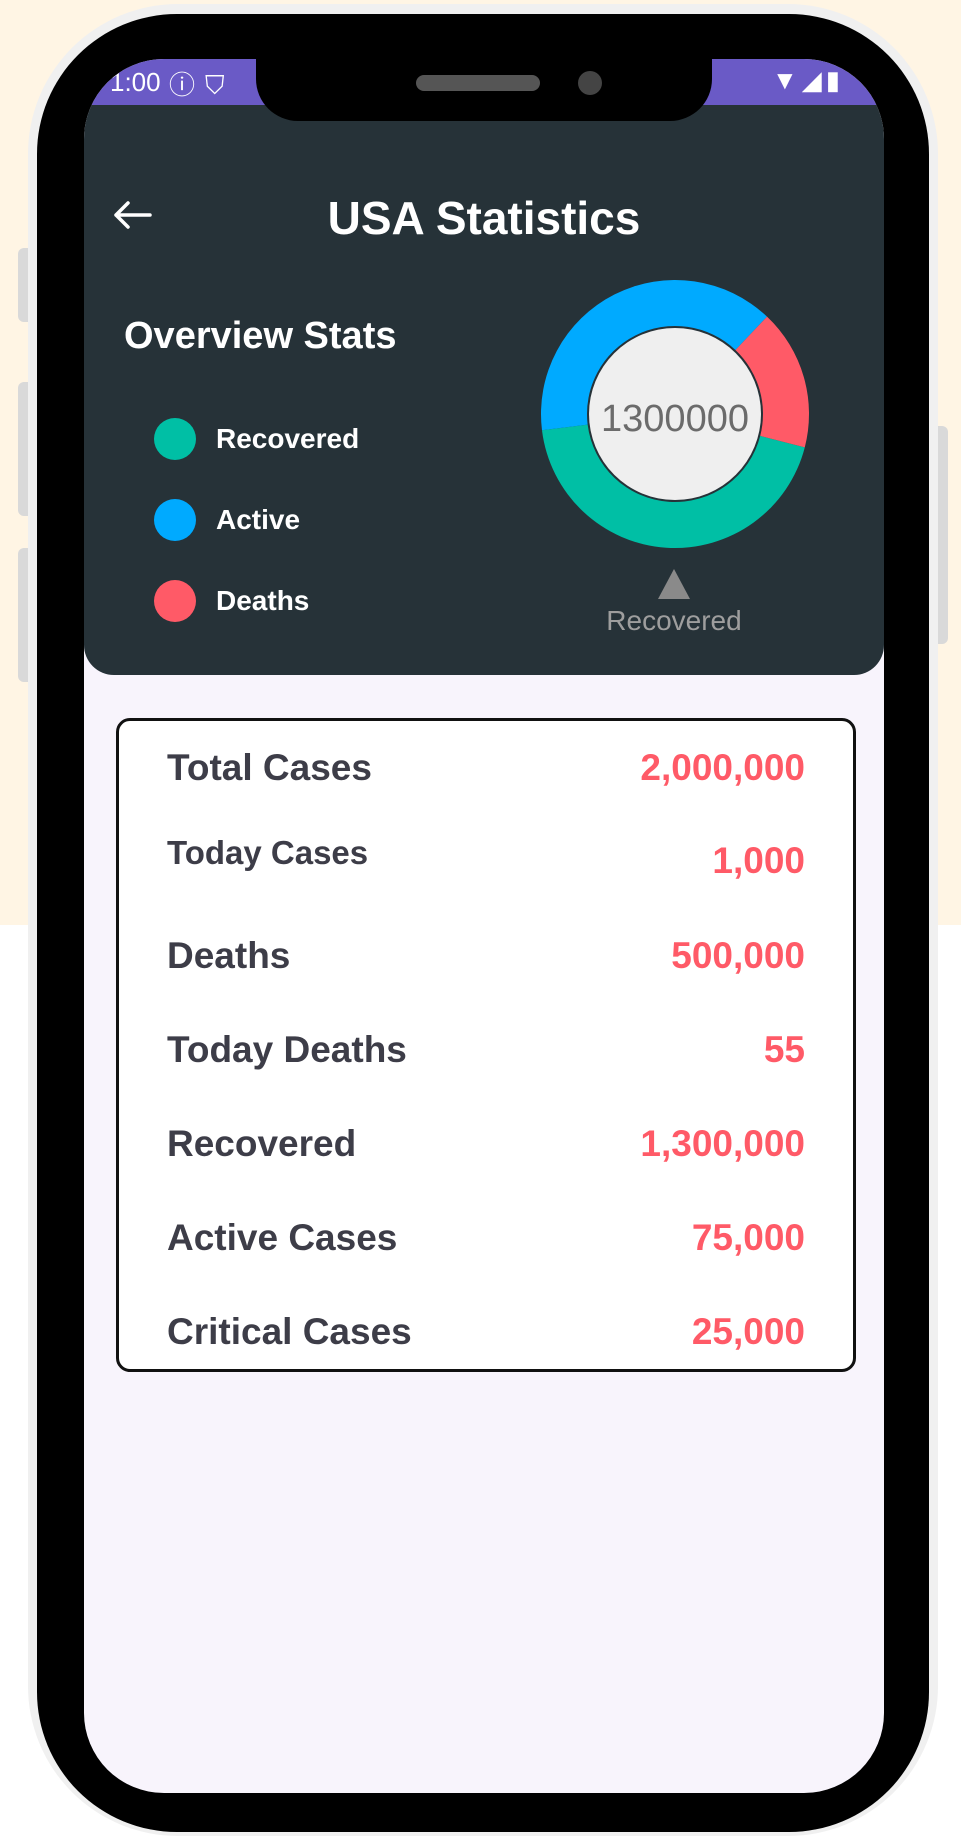 This screenshot has width=961, height=1836. What do you see at coordinates (262, 1143) in the screenshot?
I see `stat-label: Recovered` at bounding box center [262, 1143].